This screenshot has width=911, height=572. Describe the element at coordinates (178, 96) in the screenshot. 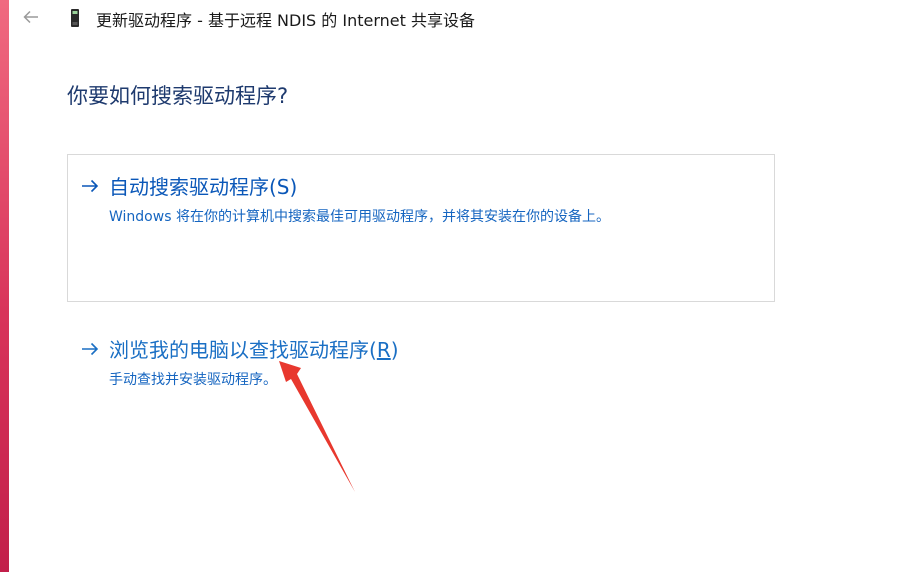

I see `page-question-heading: 你要如何搜索驱动程序?` at that location.